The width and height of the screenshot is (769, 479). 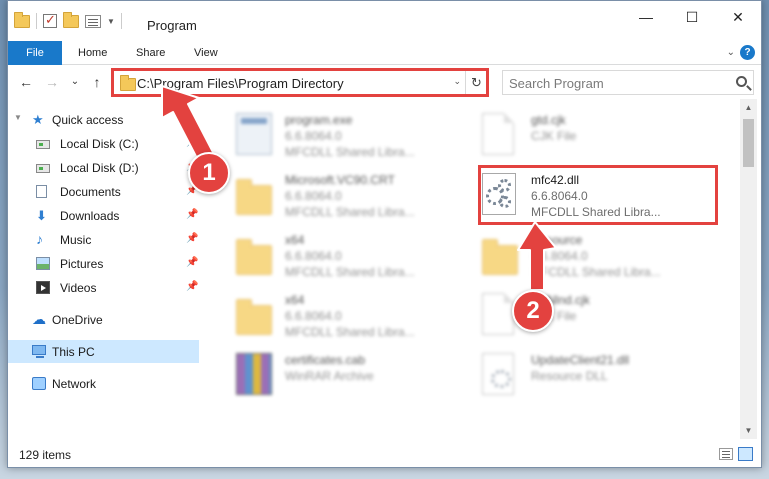 I want to click on music-note-icon: ♪, so click(x=39, y=239).